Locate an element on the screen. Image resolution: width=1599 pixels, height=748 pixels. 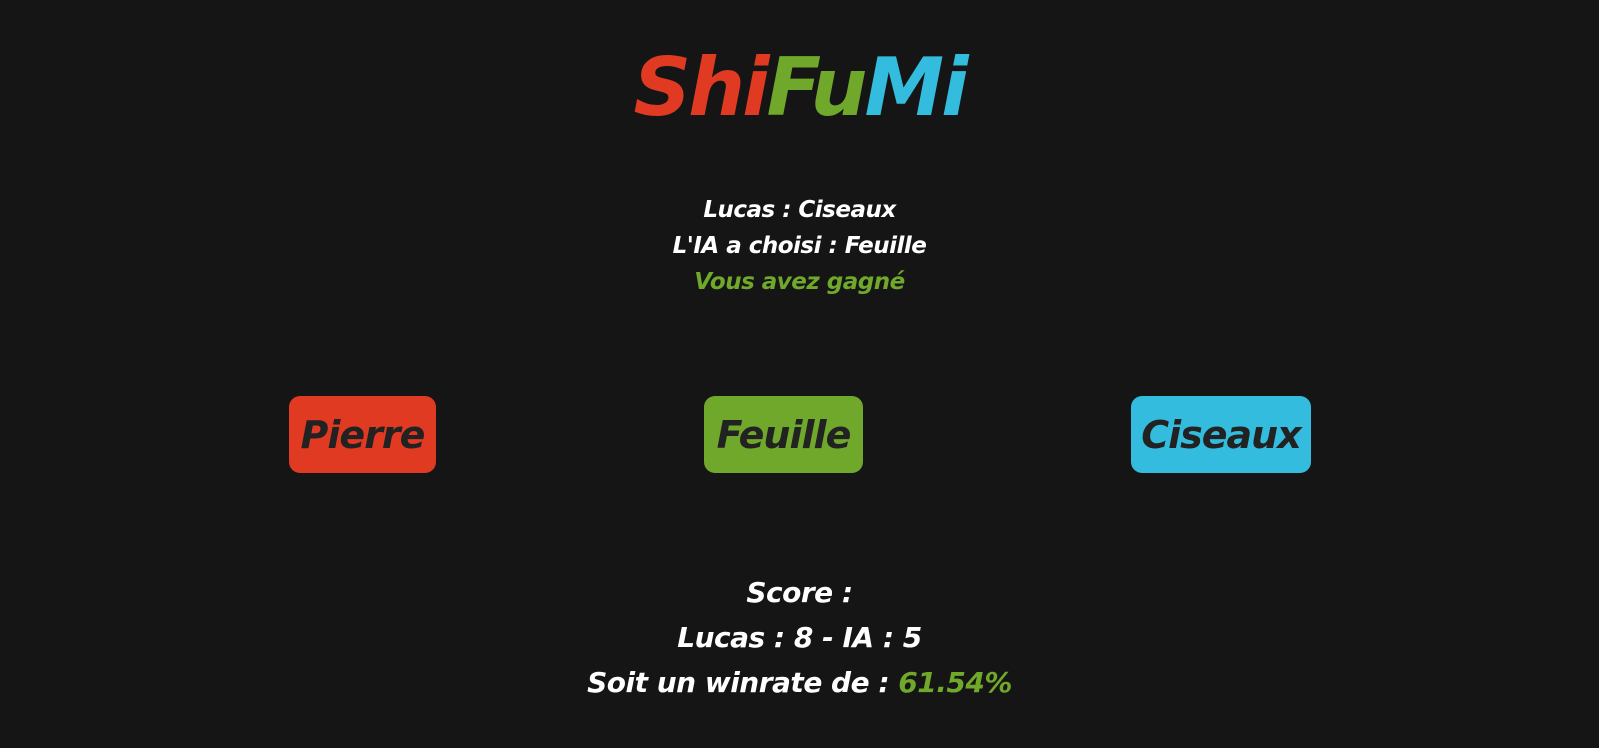
score-heading: Score : is located at coordinates (799, 592).